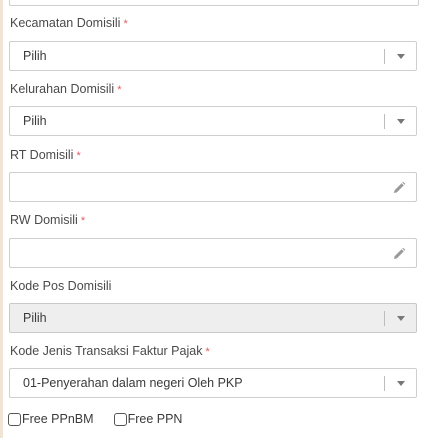 This screenshot has height=438, width=428. I want to click on rw-label: RW Domisili *, so click(47, 220).